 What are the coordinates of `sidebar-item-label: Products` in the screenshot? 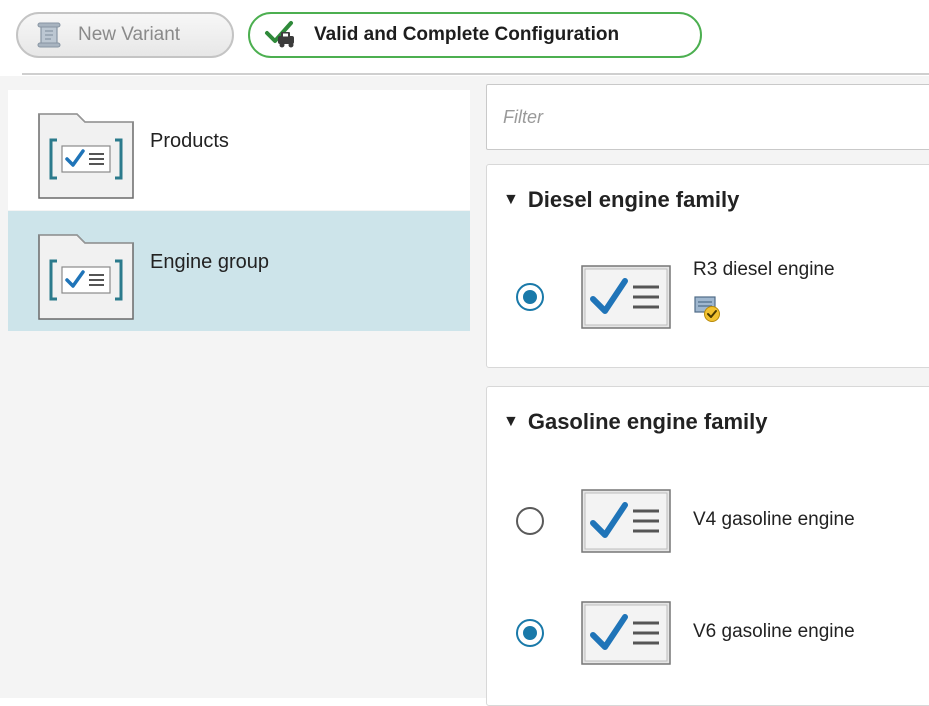 It's located at (189, 141).